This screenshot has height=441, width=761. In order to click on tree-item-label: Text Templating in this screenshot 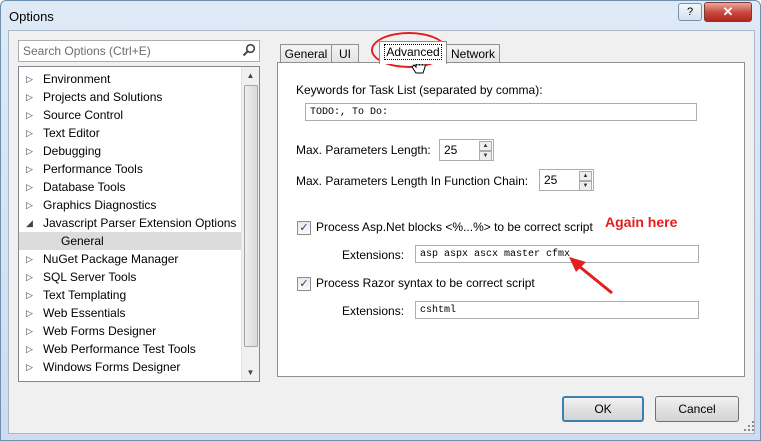, I will do `click(85, 295)`.